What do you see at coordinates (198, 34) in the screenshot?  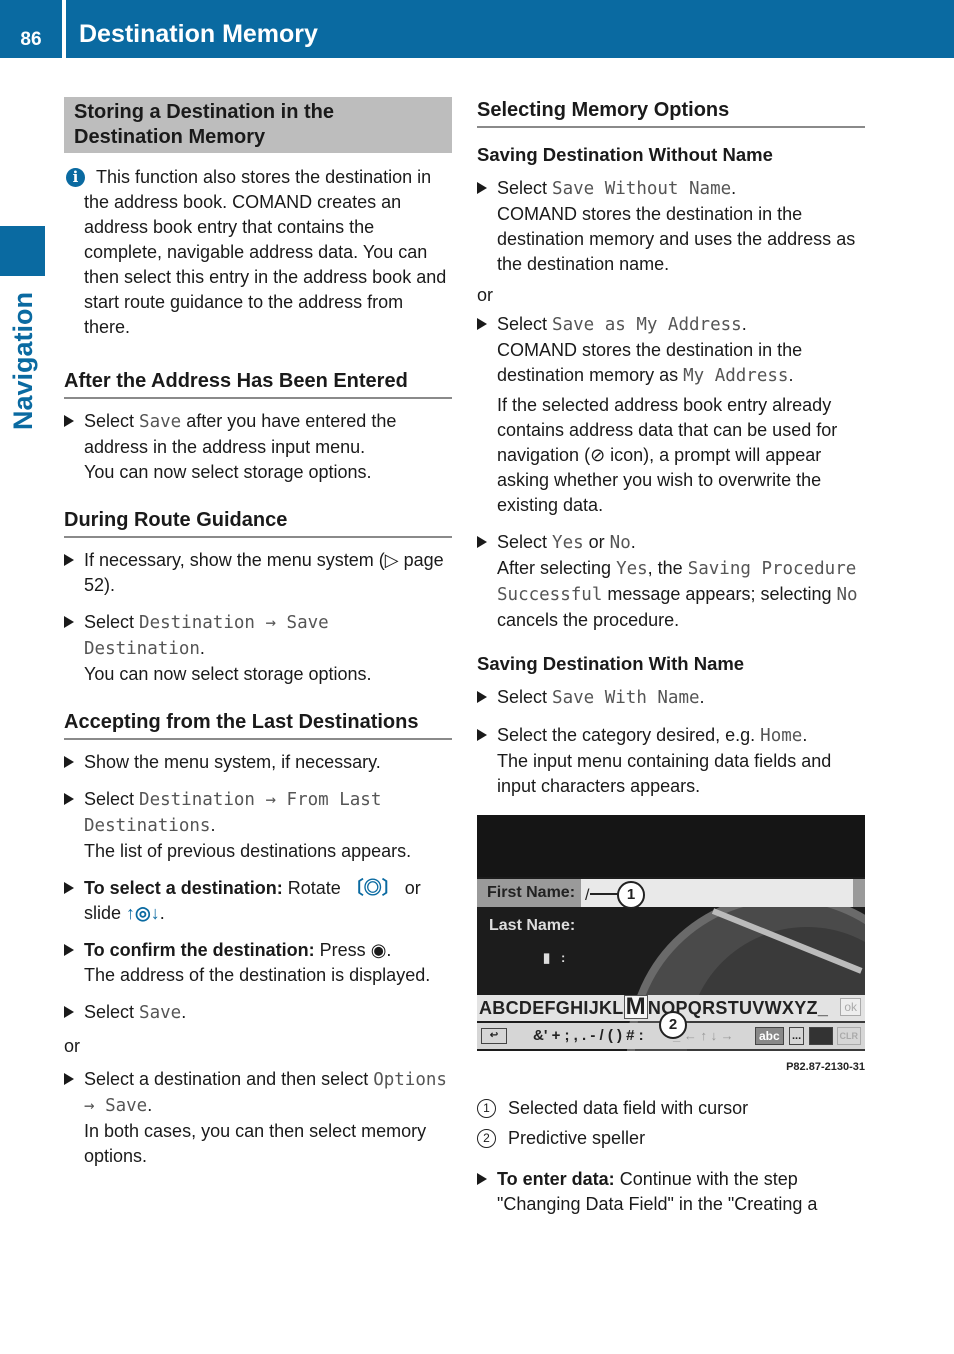 I see `page-title: Destination Memory` at bounding box center [198, 34].